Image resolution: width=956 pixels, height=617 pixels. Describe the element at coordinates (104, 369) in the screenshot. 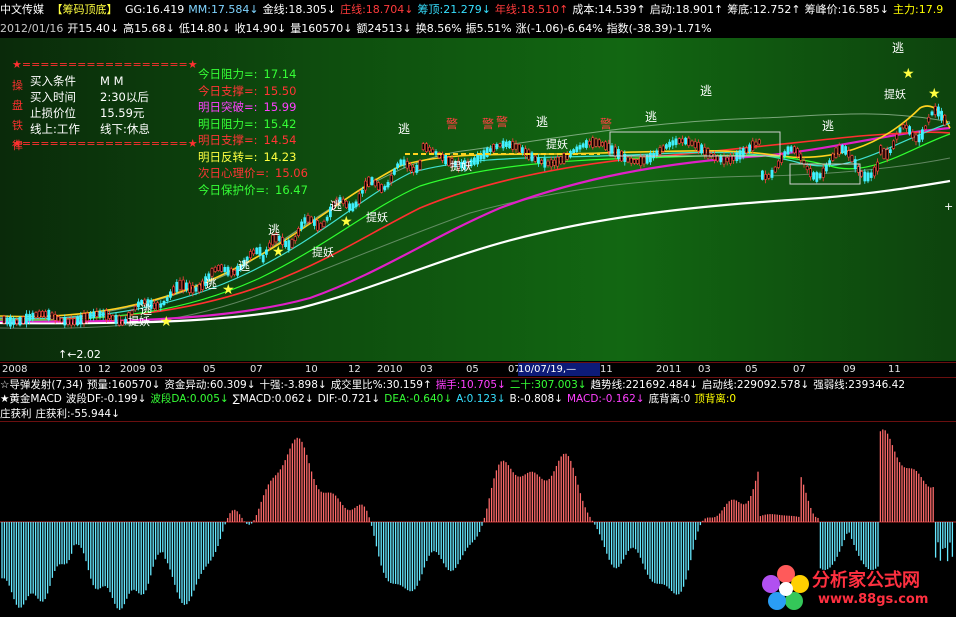

I see `date-tick: 12` at that location.